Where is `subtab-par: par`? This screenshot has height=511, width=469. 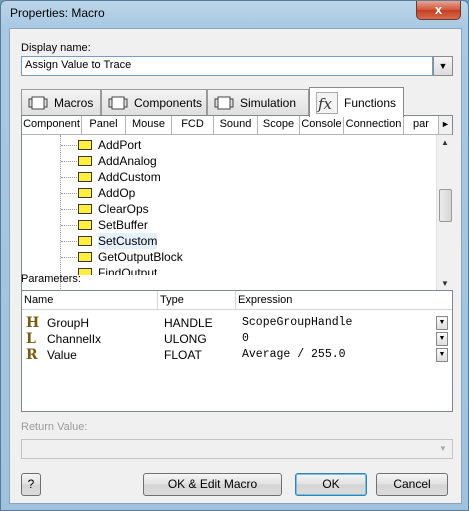 subtab-par: par is located at coordinates (421, 125).